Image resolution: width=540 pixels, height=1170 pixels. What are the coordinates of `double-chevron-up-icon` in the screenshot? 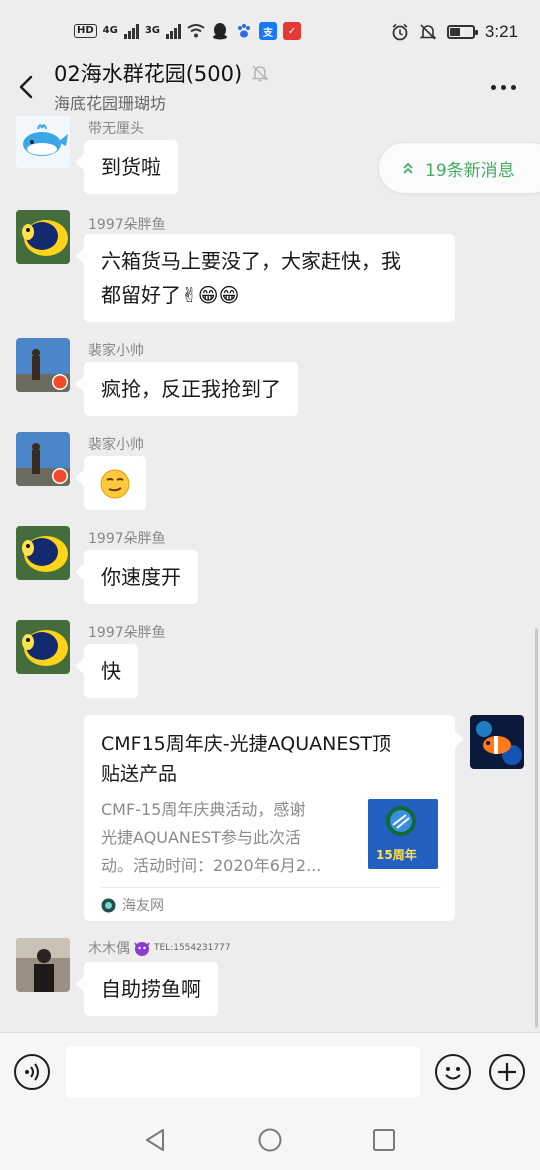 It's located at (408, 168).